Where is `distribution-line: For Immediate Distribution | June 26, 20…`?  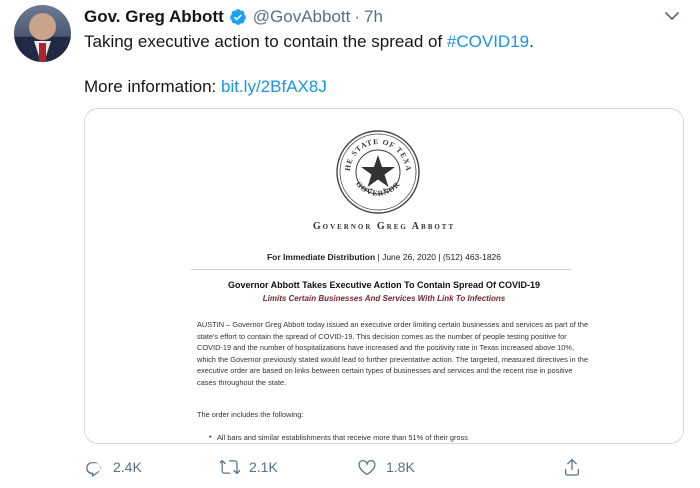
distribution-line: For Immediate Distribution | June 26, 20… is located at coordinates (384, 257).